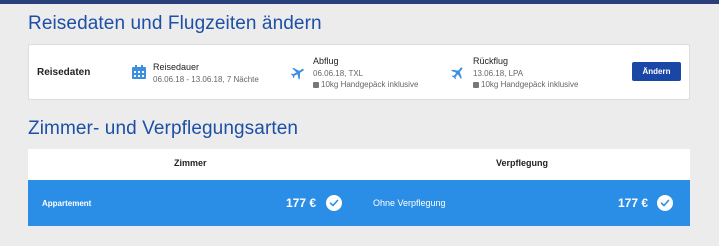 This screenshot has height=246, width=719. What do you see at coordinates (522, 163) in the screenshot?
I see `column-header-meal: Verpflegung` at bounding box center [522, 163].